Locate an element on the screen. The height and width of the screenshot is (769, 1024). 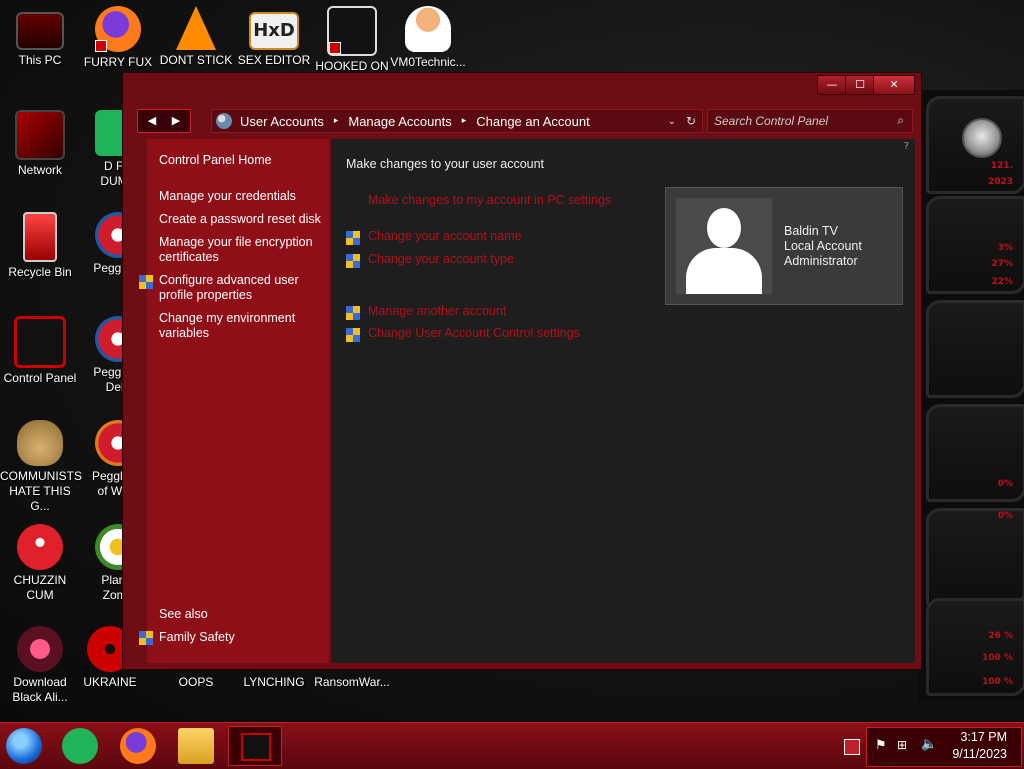
chuzzle-icon is located at coordinates (40, 547).